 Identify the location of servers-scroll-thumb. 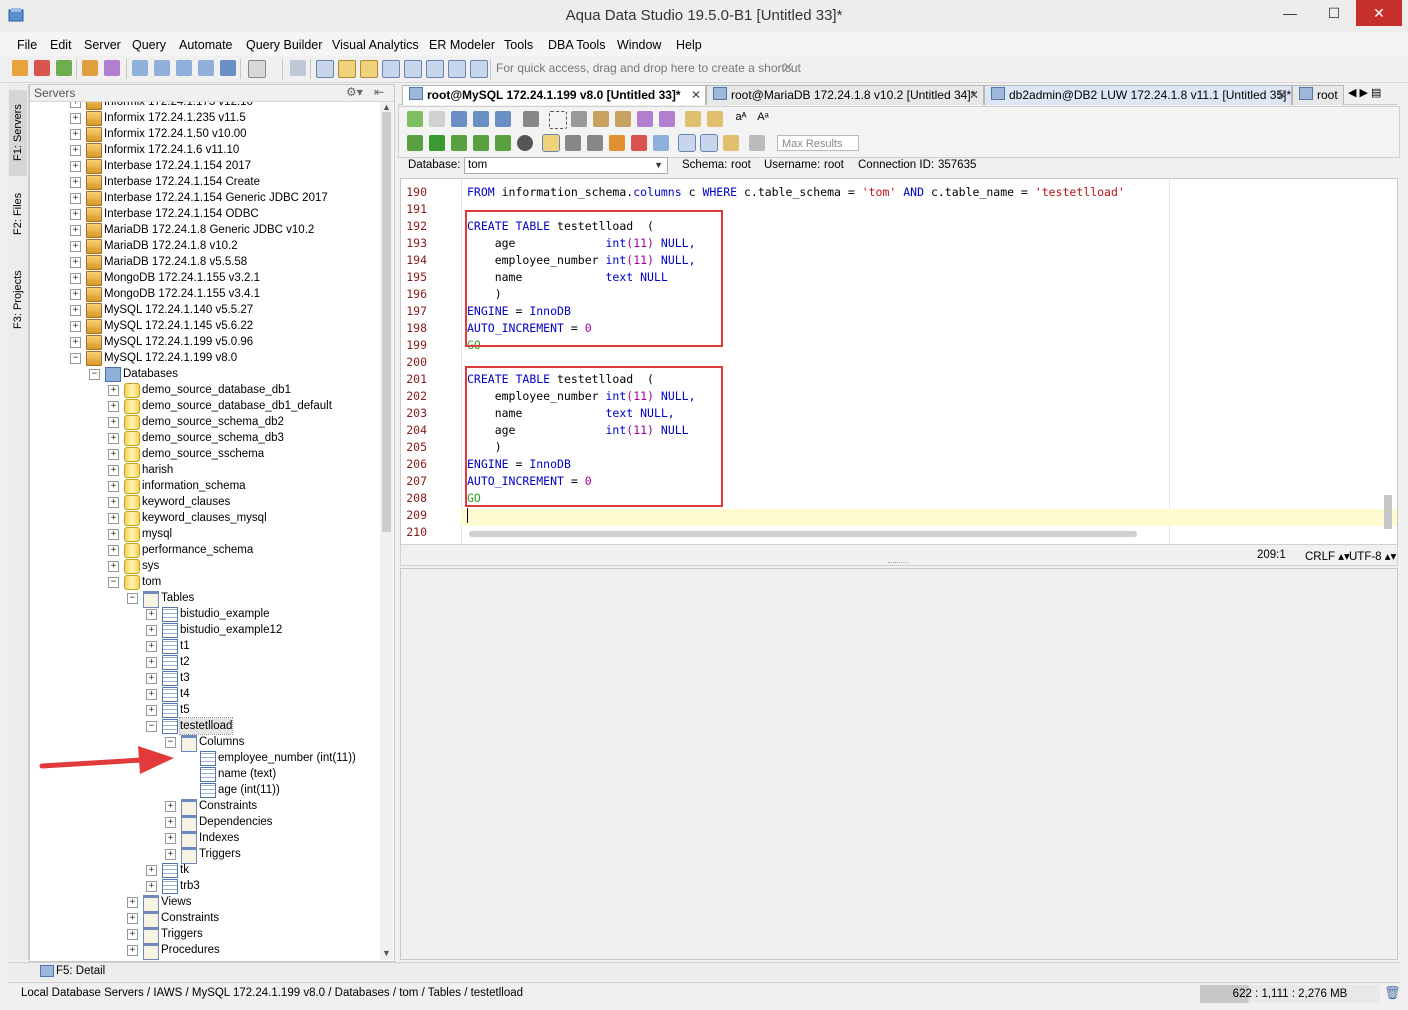
(386, 322).